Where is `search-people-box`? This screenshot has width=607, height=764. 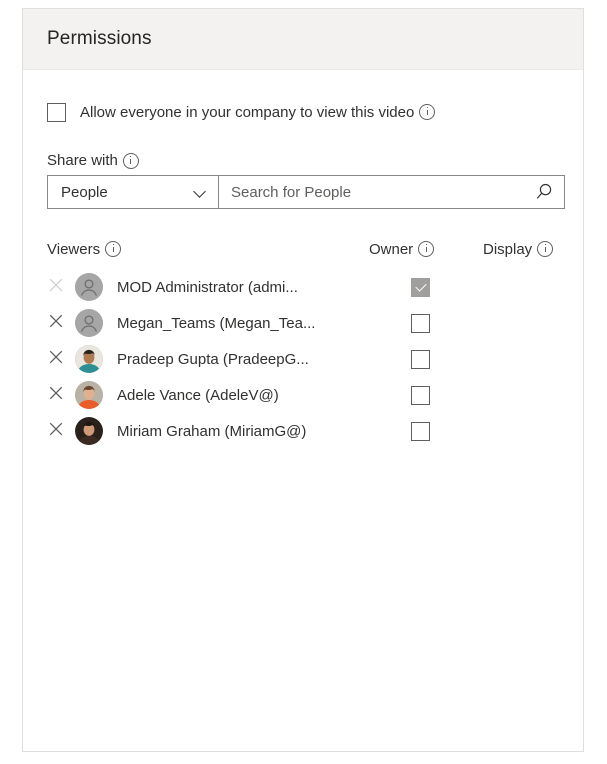 search-people-box is located at coordinates (392, 192).